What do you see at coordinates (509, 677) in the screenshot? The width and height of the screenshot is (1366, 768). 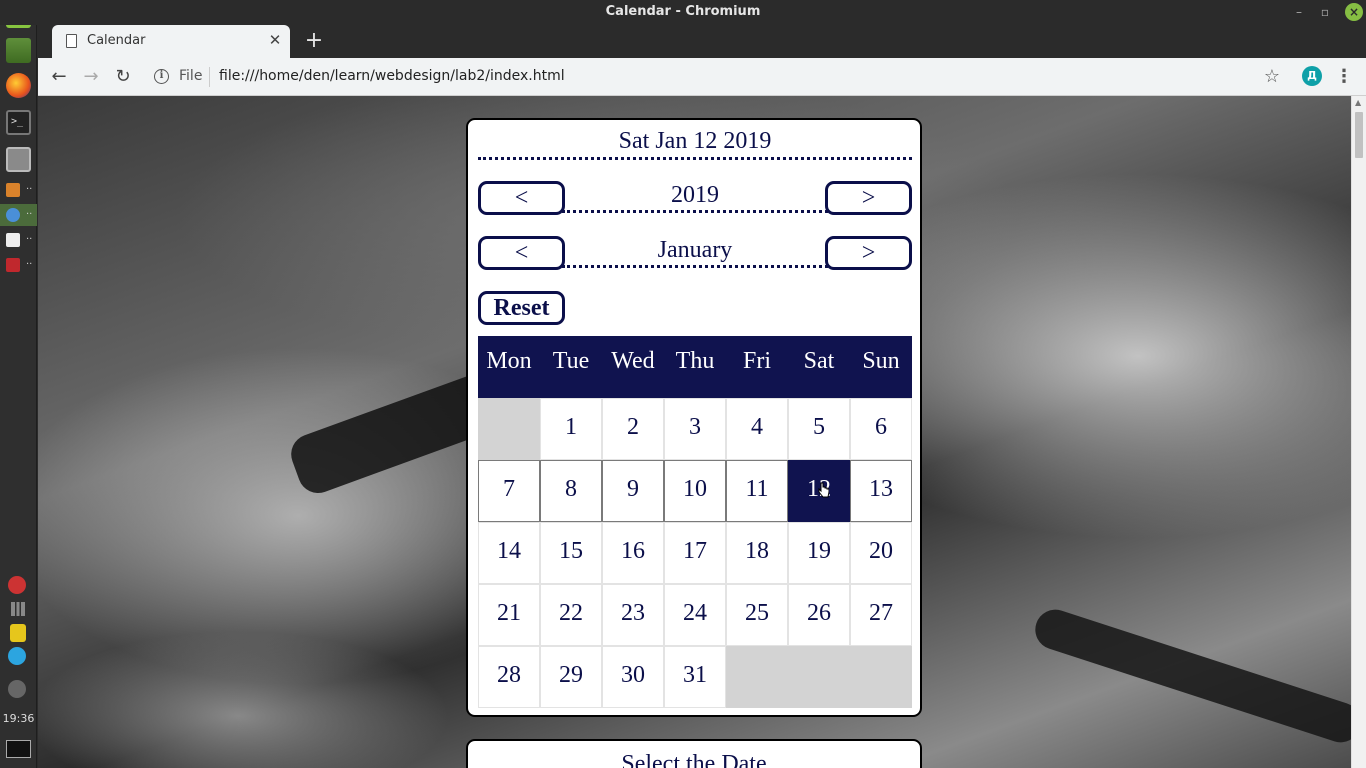 I see `day-cell: 28` at bounding box center [509, 677].